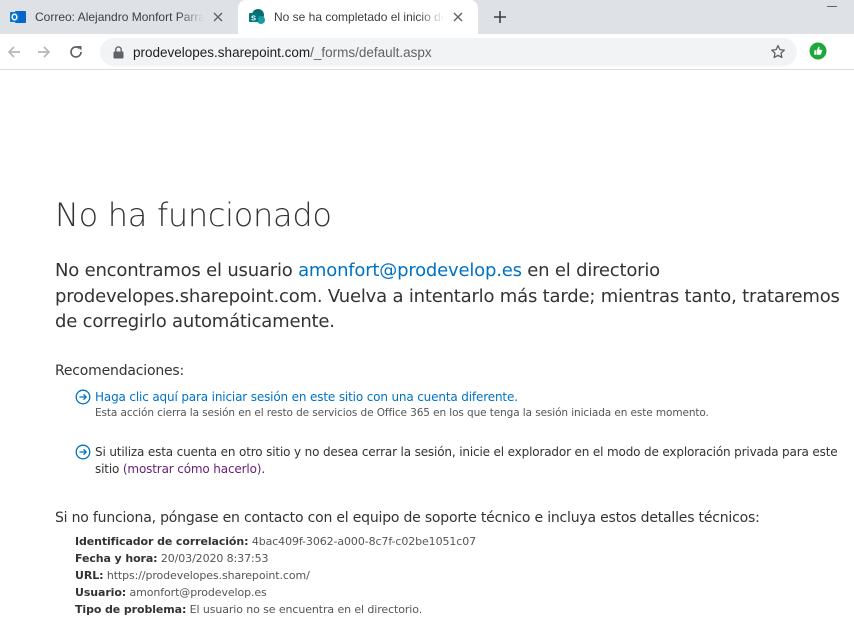  Describe the element at coordinates (192, 469) in the screenshot. I see `show-how-link: (mostrar cómo hacerlo)` at that location.